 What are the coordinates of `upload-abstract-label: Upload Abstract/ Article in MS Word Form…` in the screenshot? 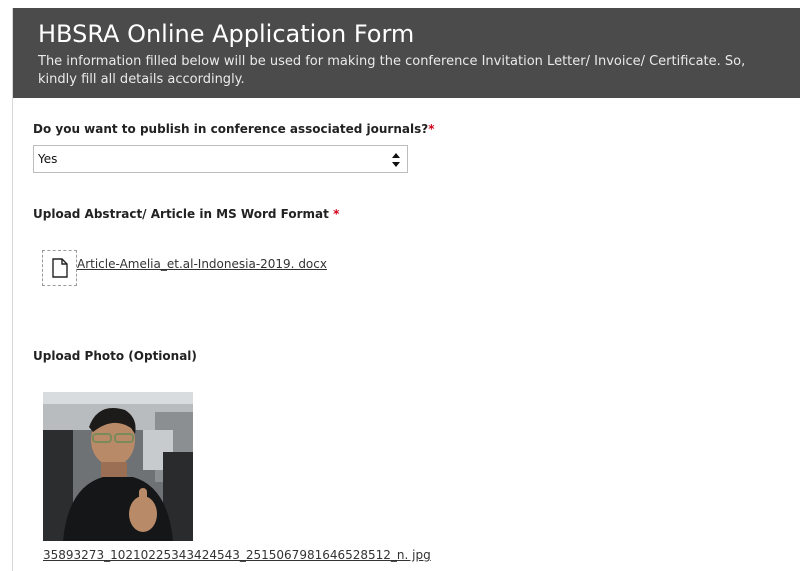 It's located at (186, 214).